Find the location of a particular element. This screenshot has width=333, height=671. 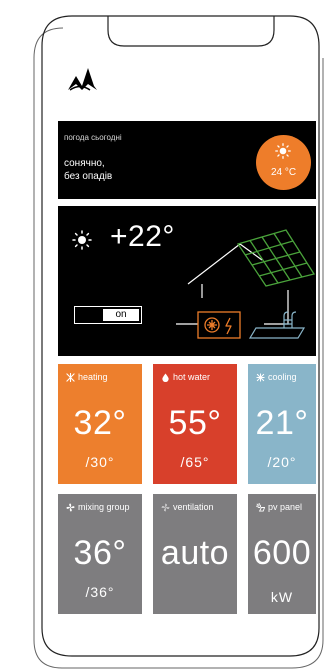

mixing-group-setpoint: /36° is located at coordinates (100, 592).